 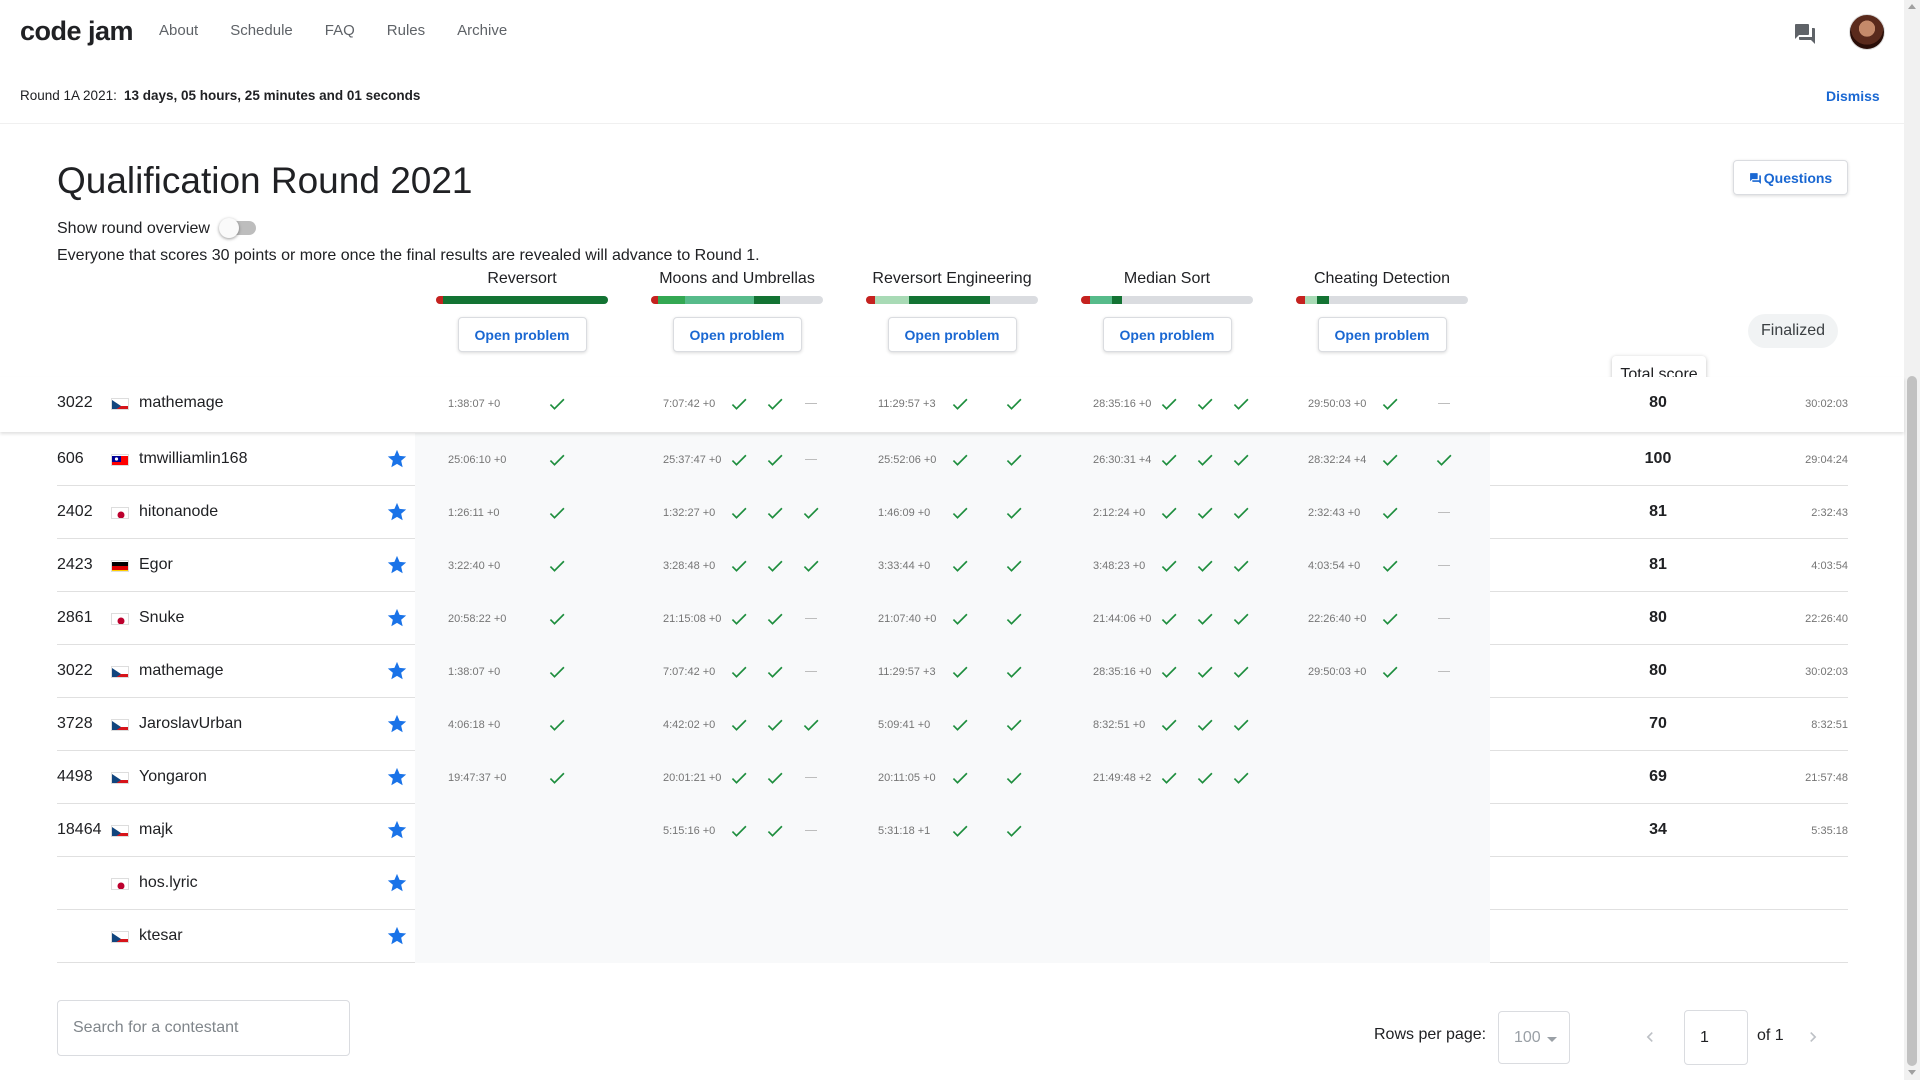 What do you see at coordinates (237, 228) in the screenshot?
I see `round-overview-toggle` at bounding box center [237, 228].